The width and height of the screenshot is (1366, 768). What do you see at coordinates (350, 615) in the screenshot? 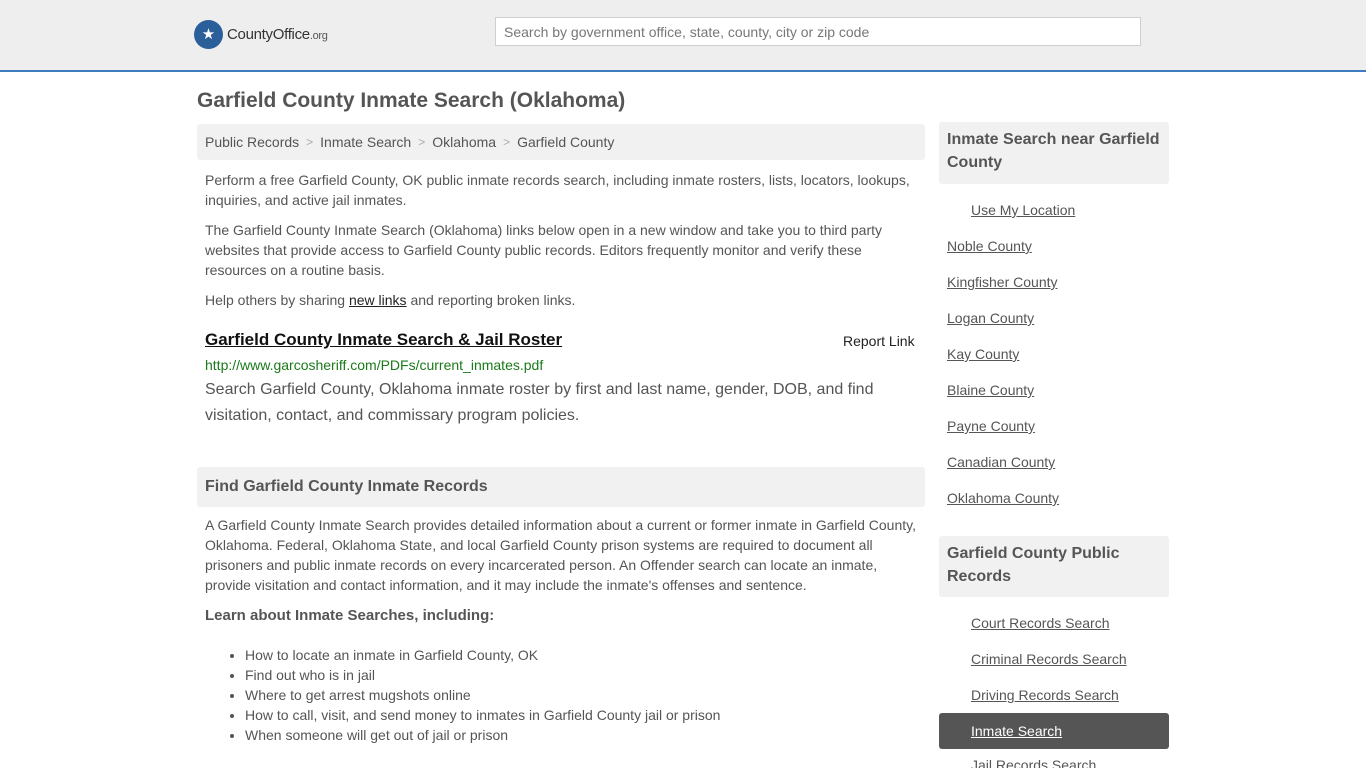
I see `learn-heading: Learn about Inmate Searches, including:` at bounding box center [350, 615].